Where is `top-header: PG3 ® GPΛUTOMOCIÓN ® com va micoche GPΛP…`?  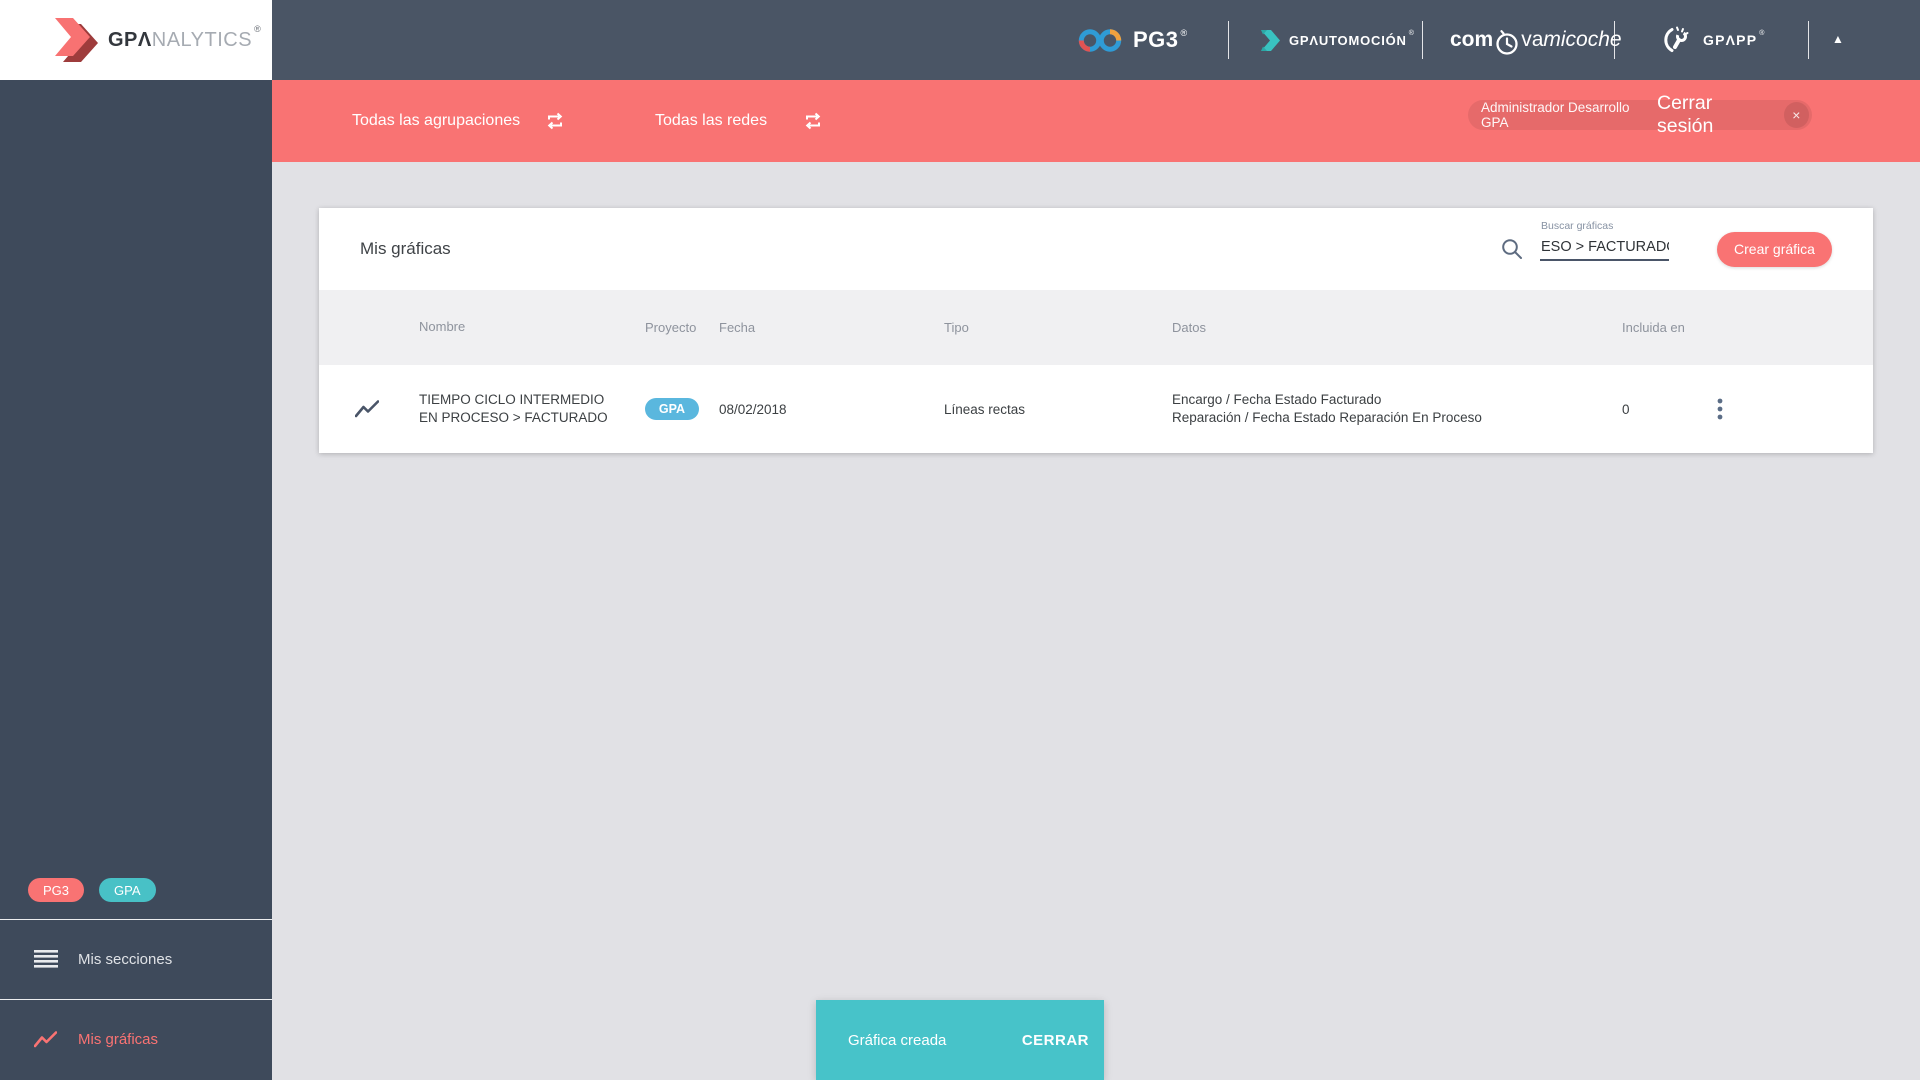 top-header: PG3 ® GPΛUTOMOCIÓN ® com va micoche GPΛP… is located at coordinates (1096, 40).